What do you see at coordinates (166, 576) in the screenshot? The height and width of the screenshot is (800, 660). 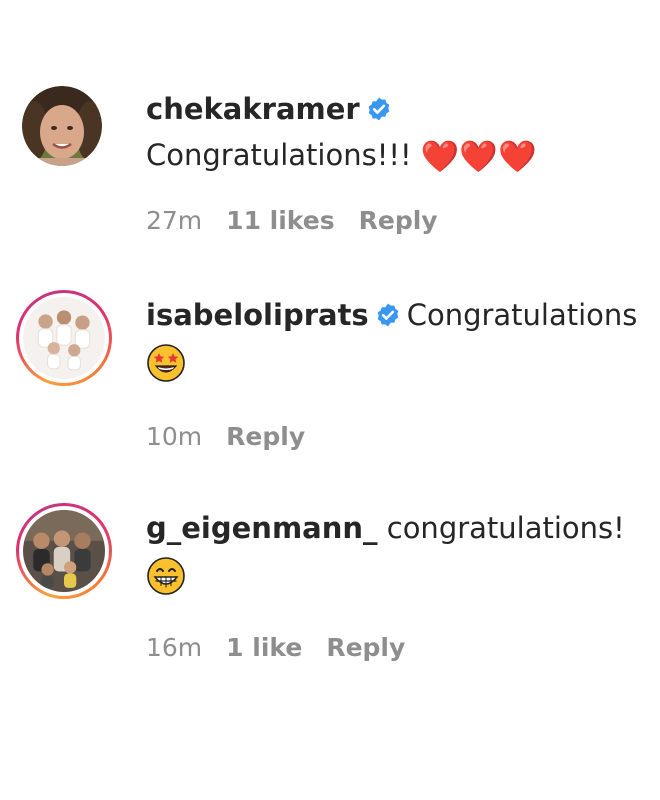 I see `grinning-emoji-icon` at bounding box center [166, 576].